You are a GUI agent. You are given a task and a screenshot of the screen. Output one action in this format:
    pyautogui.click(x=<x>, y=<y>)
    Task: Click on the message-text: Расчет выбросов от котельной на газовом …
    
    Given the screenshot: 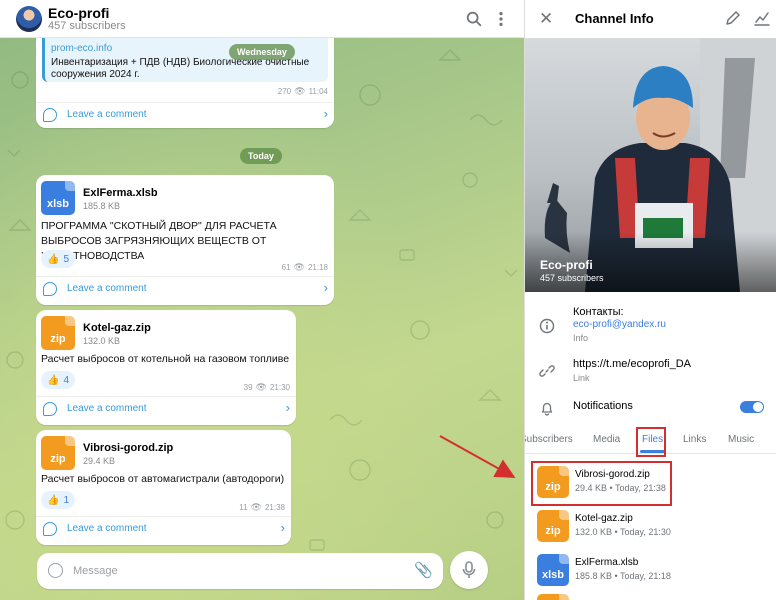 What is the action you would take?
    pyautogui.click(x=165, y=359)
    